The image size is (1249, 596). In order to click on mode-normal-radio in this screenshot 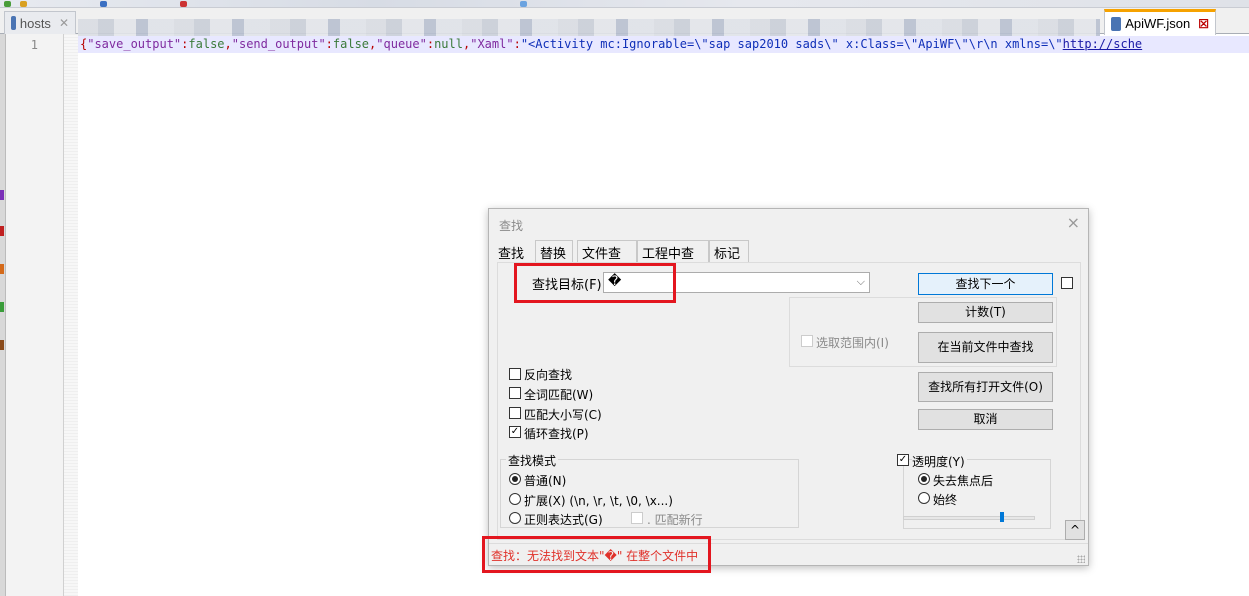, I will do `click(515, 479)`.